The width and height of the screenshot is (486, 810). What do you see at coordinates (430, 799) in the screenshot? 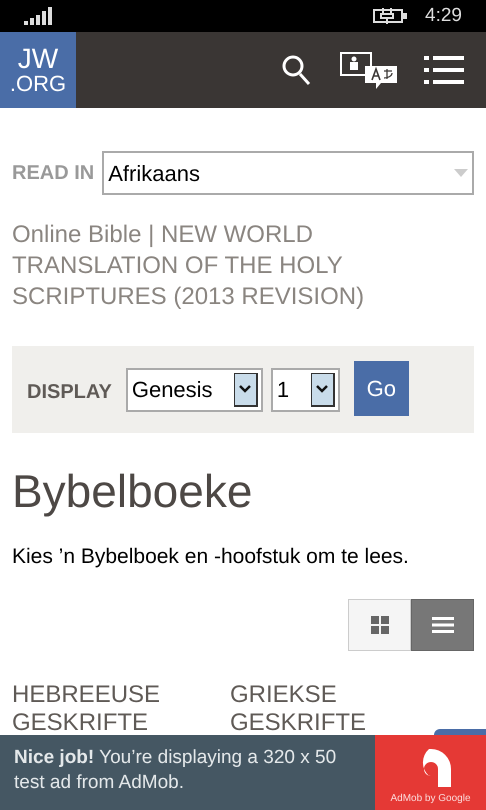
I see `ad-brand: AdMob by Google` at bounding box center [430, 799].